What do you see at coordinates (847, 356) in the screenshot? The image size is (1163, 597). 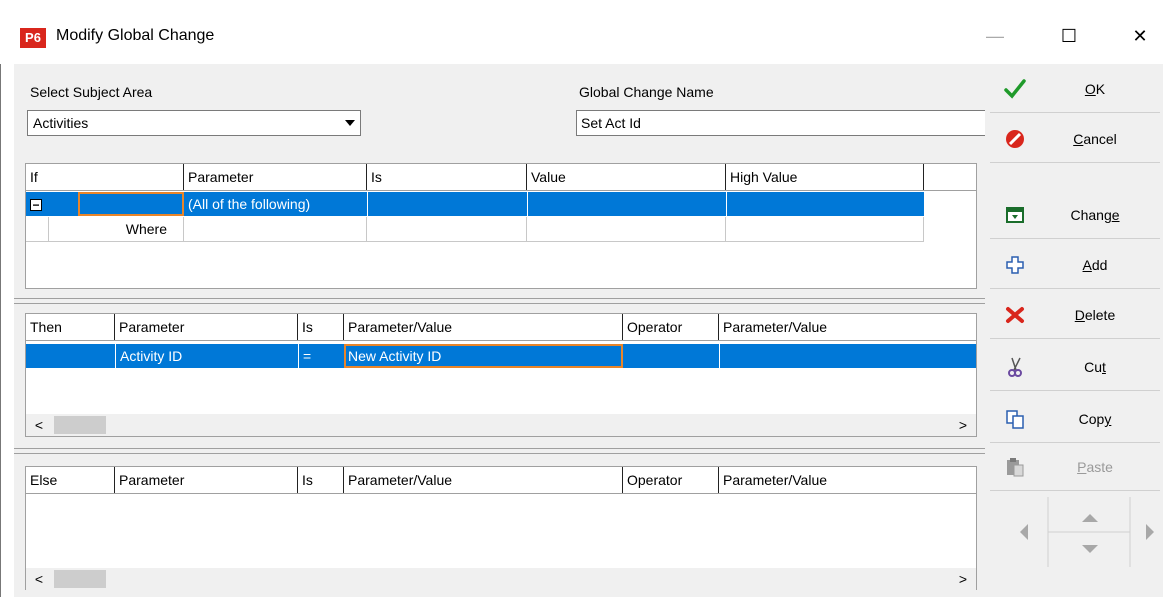 I see `parameter-value-2-cell` at bounding box center [847, 356].